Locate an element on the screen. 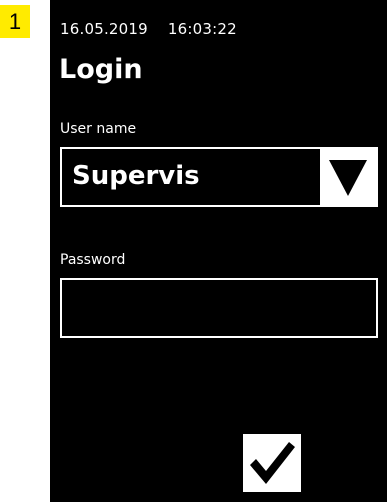 The height and width of the screenshot is (502, 387). page-title: Login is located at coordinates (101, 69).